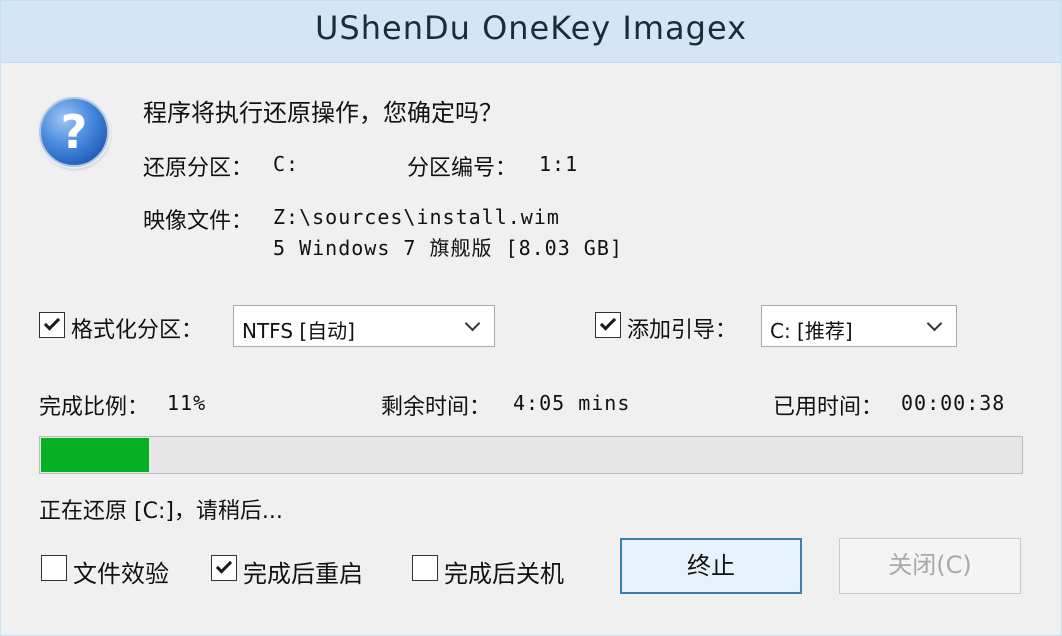 The height and width of the screenshot is (636, 1062). Describe the element at coordinates (298, 331) in the screenshot. I see `filesystem-select-value: NTFS [自动]` at that location.